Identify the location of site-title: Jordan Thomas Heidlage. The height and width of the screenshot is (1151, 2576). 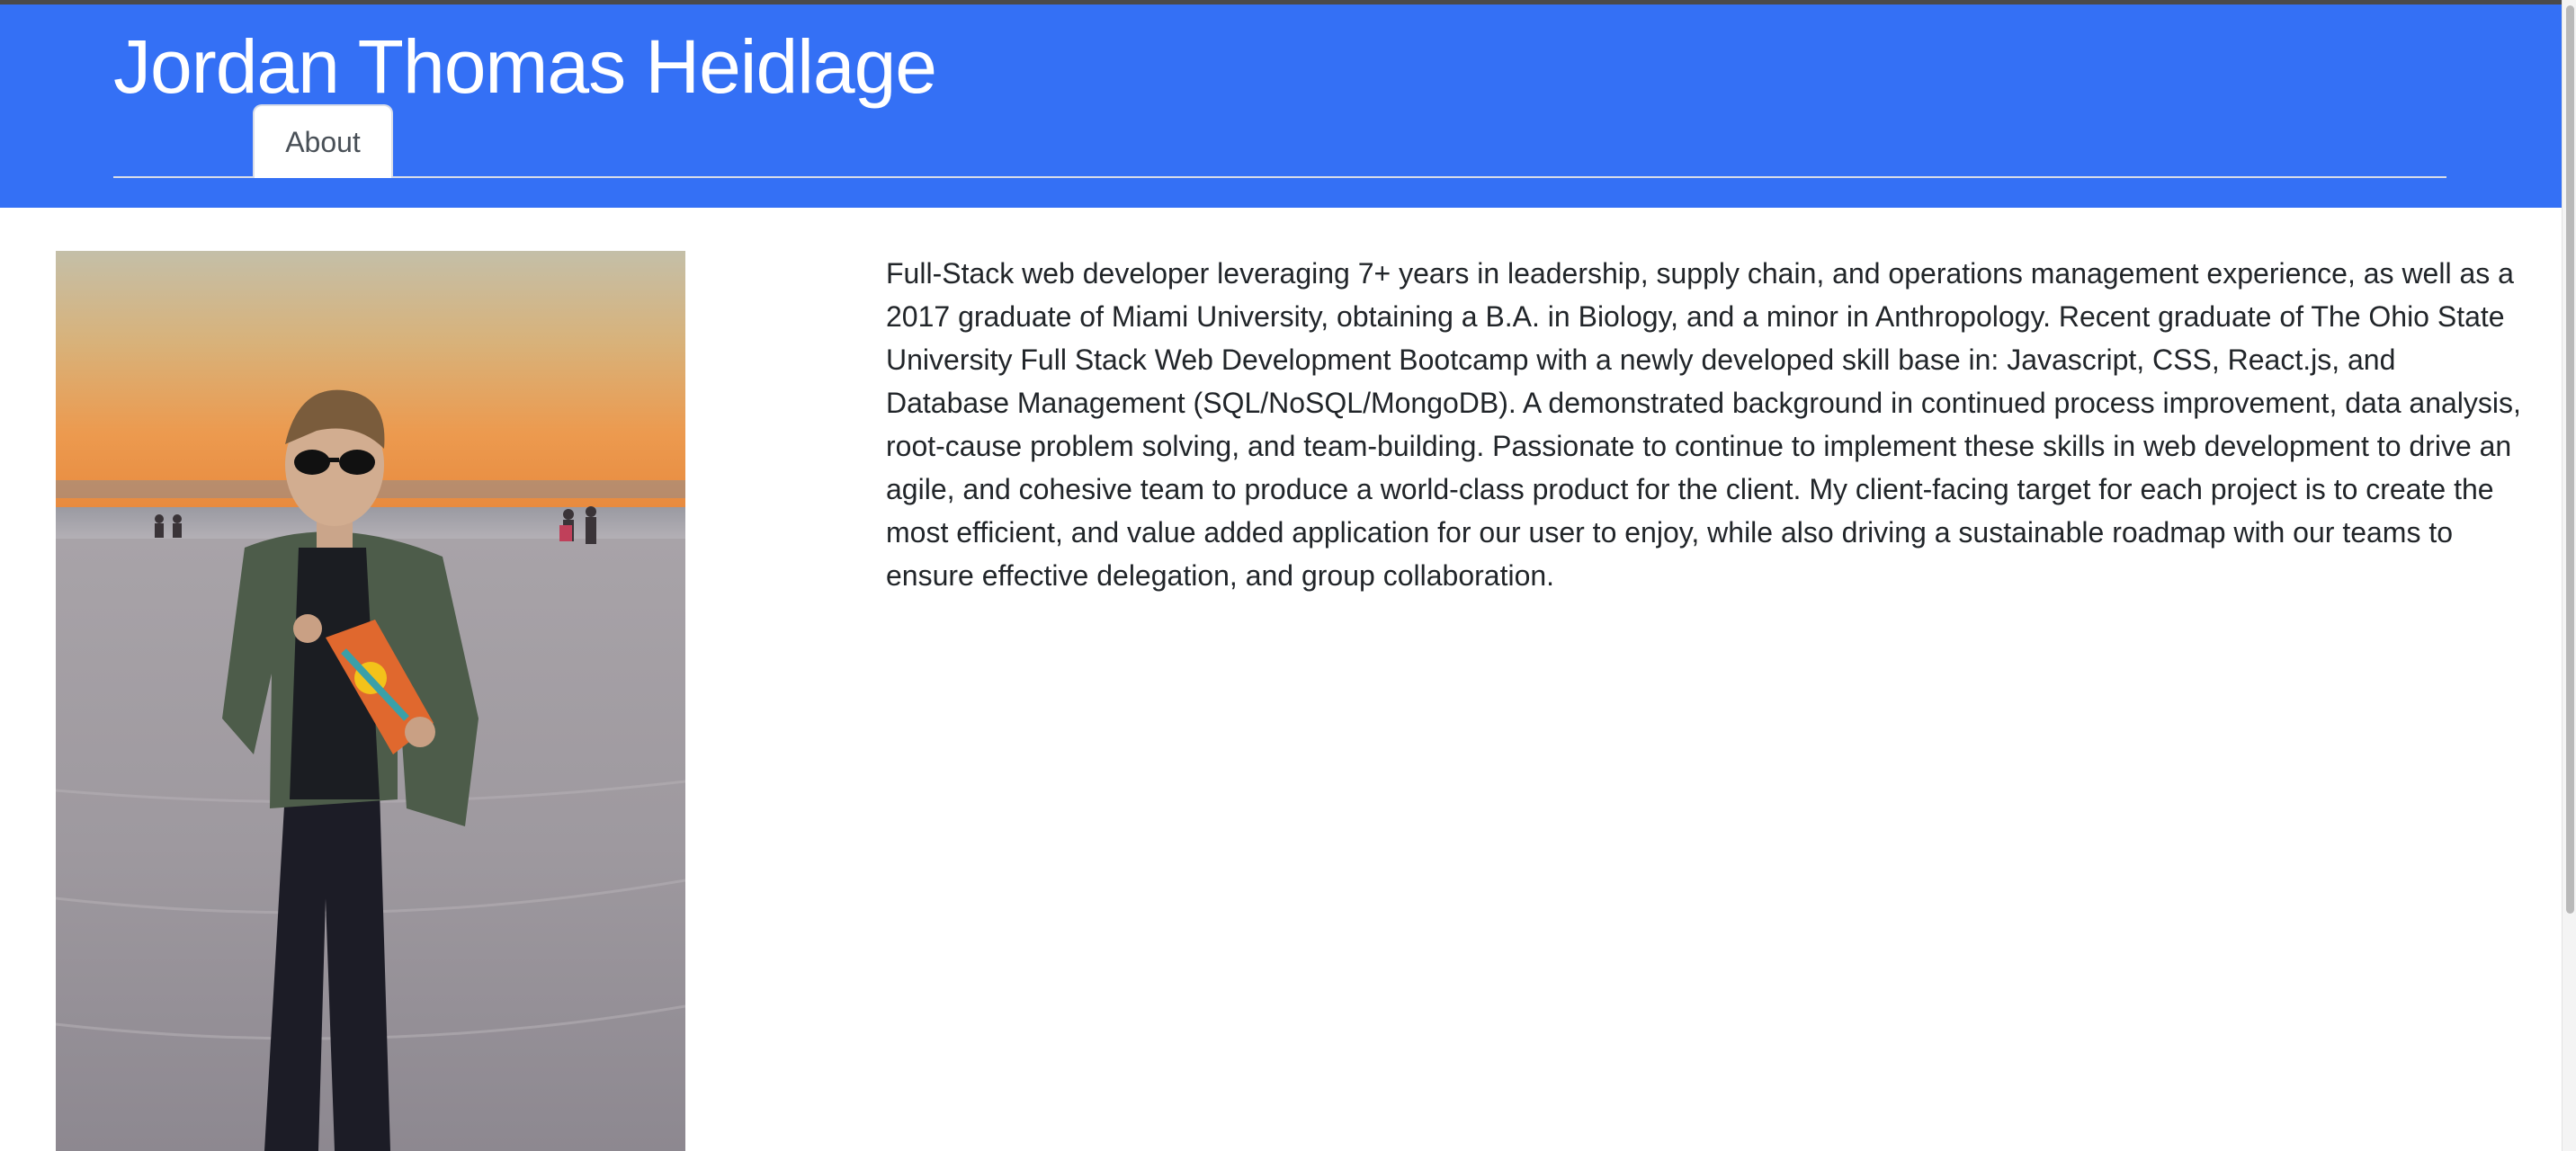
(525, 66).